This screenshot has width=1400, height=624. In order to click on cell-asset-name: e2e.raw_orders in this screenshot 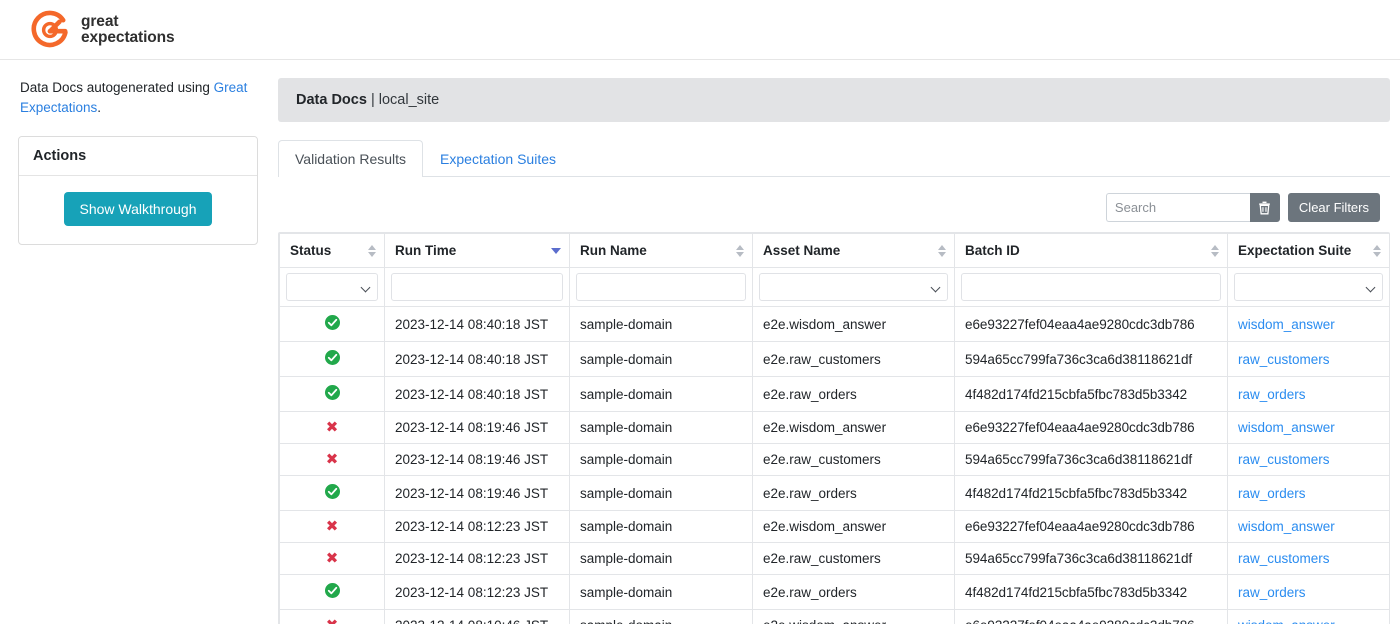, I will do `click(853, 493)`.